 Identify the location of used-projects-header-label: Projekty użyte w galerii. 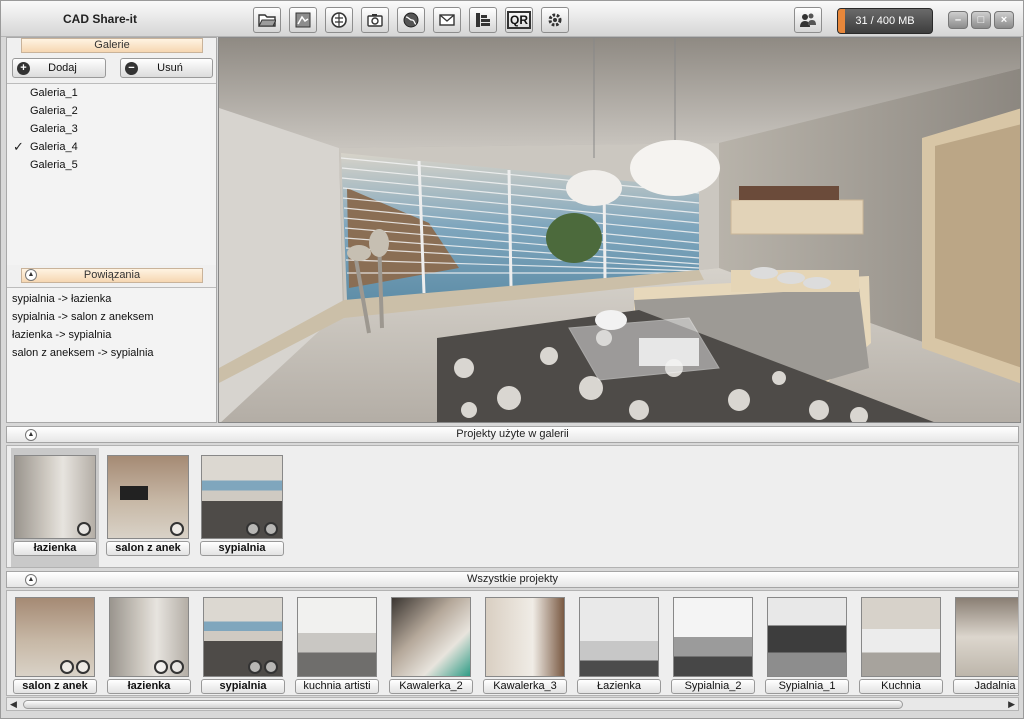
(512, 434).